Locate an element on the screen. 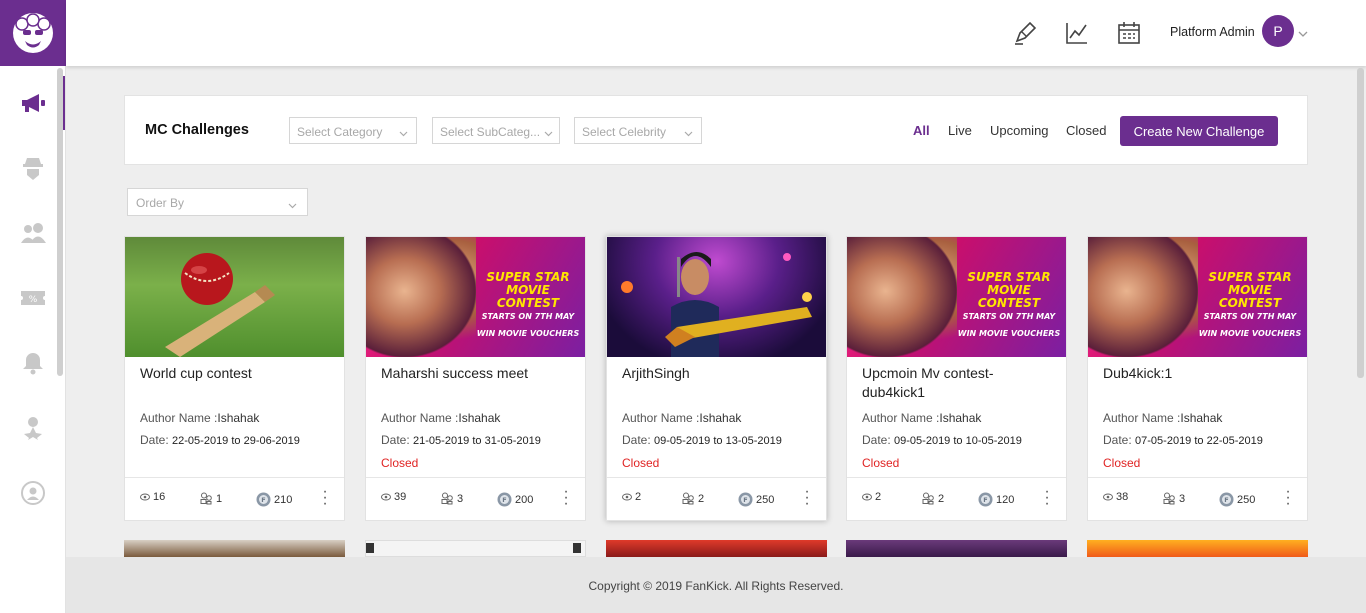 This screenshot has height=613, width=1366. calendar-icon is located at coordinates (1129, 33).